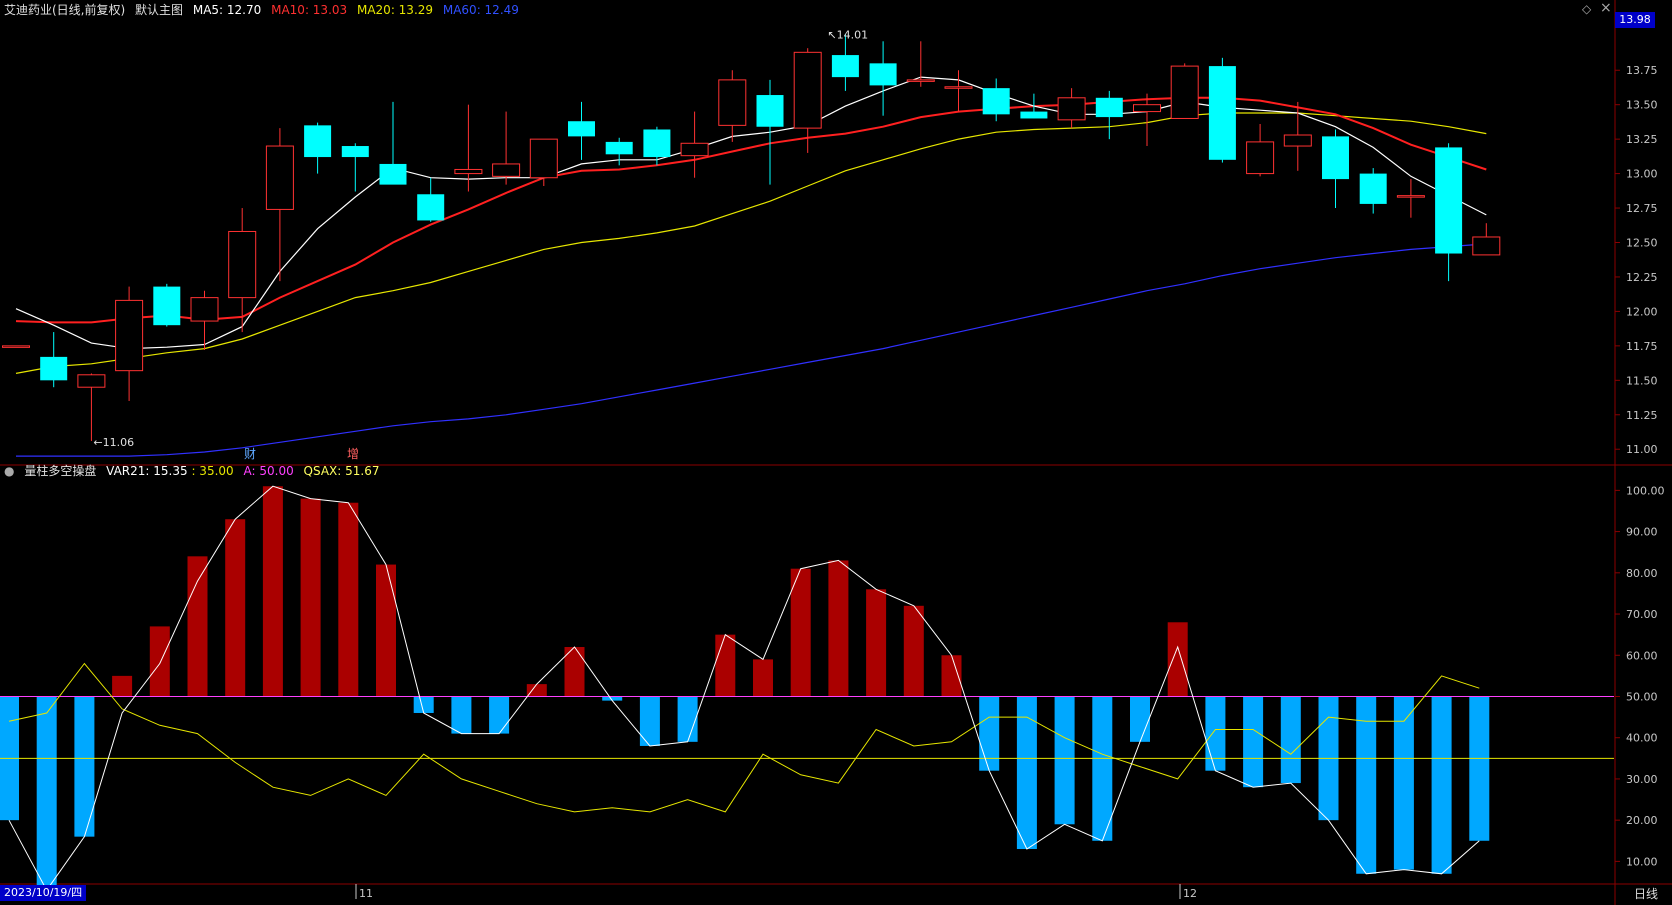 The image size is (1672, 905). I want to click on main-y-tick-label: 13.50, so click(1642, 105).